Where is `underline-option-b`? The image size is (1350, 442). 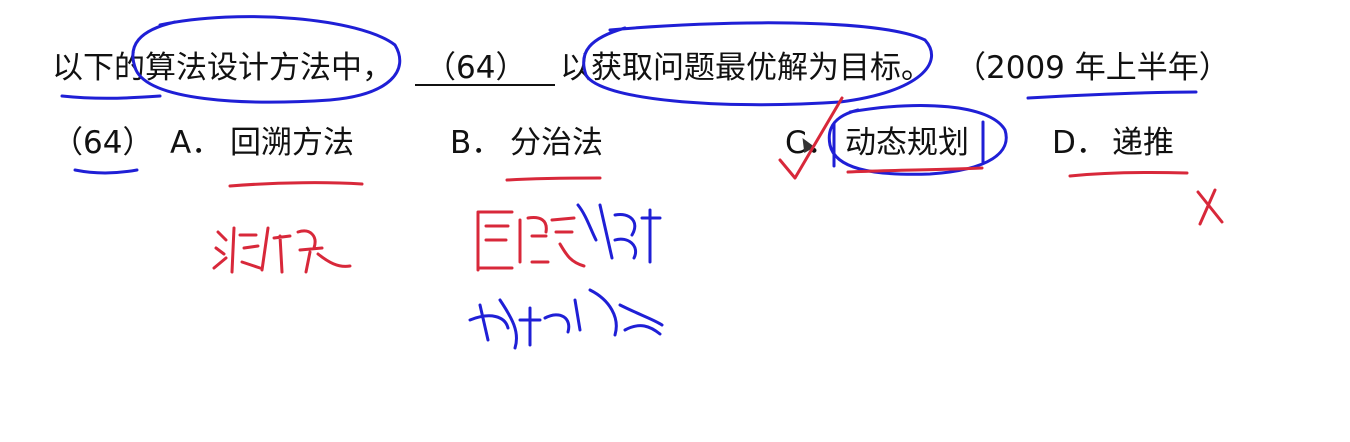 underline-option-b is located at coordinates (553, 179).